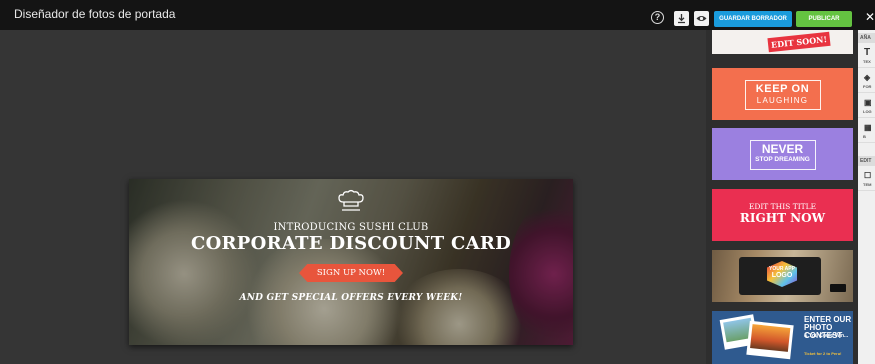  What do you see at coordinates (351, 298) in the screenshot?
I see `cover-subline: AND GET SPECIAL OFFERS EVERY WEEK!` at bounding box center [351, 298].